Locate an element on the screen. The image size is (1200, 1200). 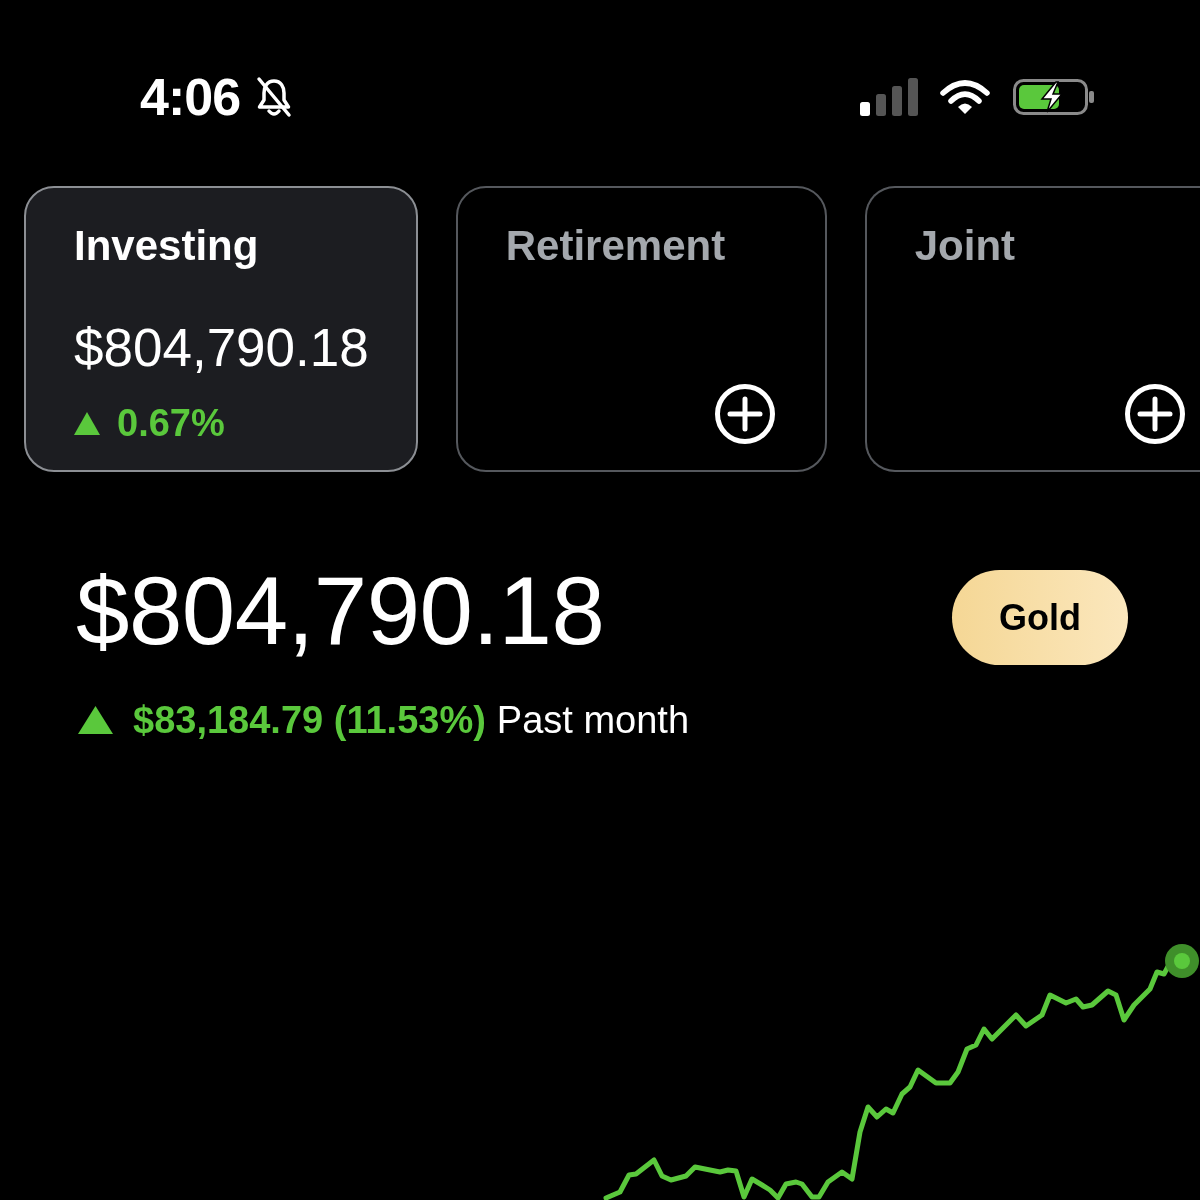
account-name: Joint is located at coordinates (965, 246).